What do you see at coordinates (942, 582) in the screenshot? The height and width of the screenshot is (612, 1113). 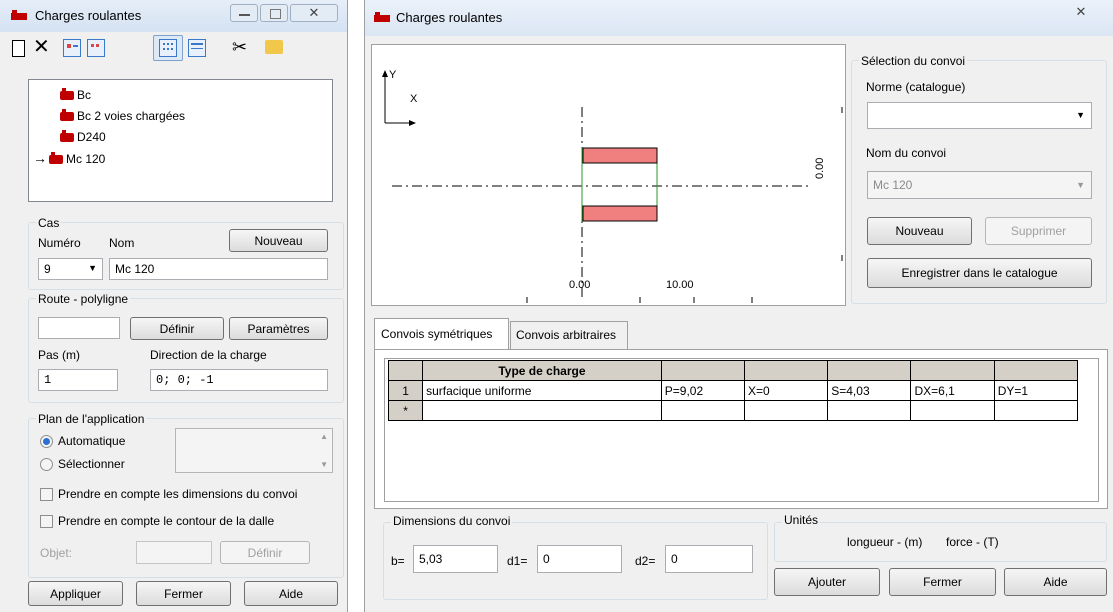 I see `right-fermer-button: Fermer` at bounding box center [942, 582].